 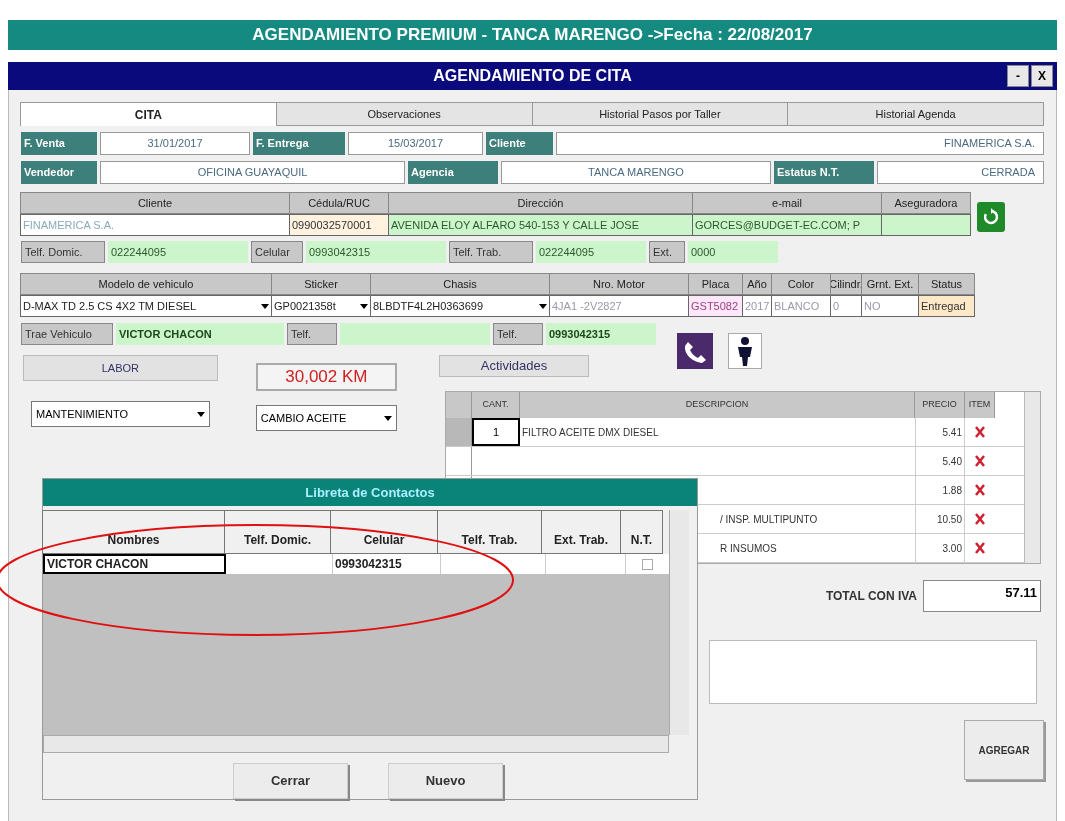 What do you see at coordinates (370, 493) in the screenshot?
I see `dialog-title: Libreta de Contactos` at bounding box center [370, 493].